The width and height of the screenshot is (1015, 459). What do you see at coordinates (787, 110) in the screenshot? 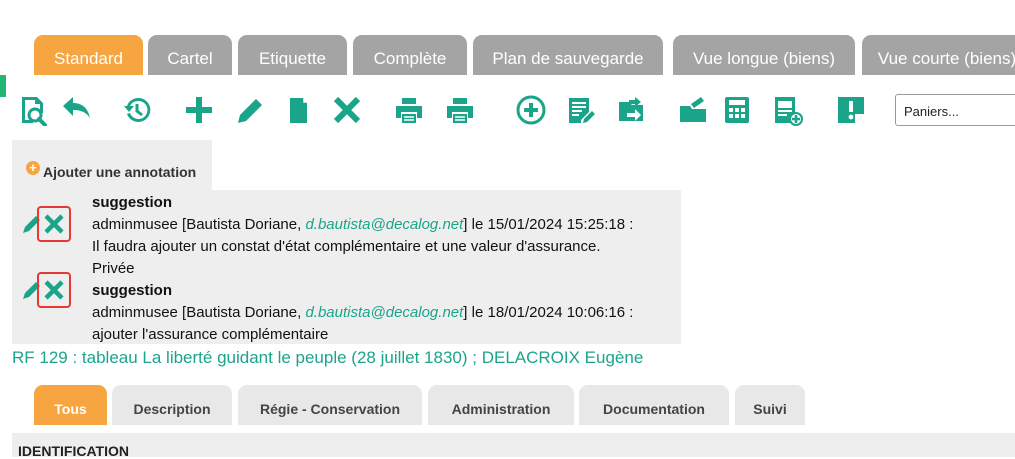
I see `document-add-icon` at bounding box center [787, 110].